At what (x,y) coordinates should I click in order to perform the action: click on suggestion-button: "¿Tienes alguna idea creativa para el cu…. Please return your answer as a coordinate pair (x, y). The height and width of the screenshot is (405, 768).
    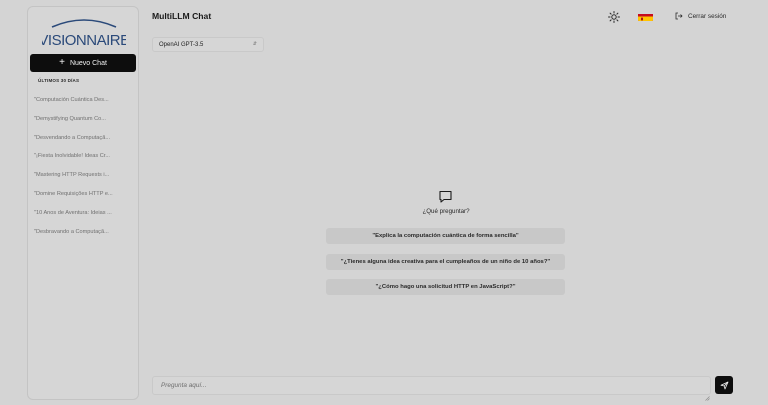
    Looking at the image, I should click on (445, 262).